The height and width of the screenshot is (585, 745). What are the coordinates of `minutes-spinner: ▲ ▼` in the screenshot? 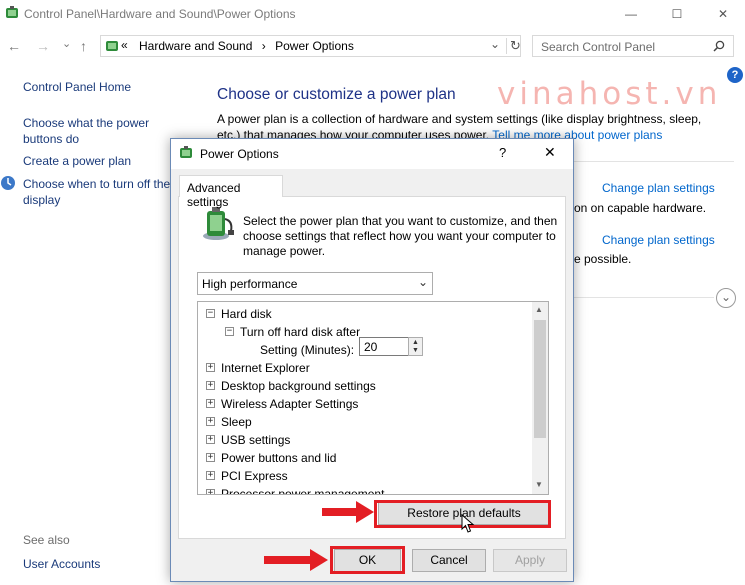 It's located at (415, 346).